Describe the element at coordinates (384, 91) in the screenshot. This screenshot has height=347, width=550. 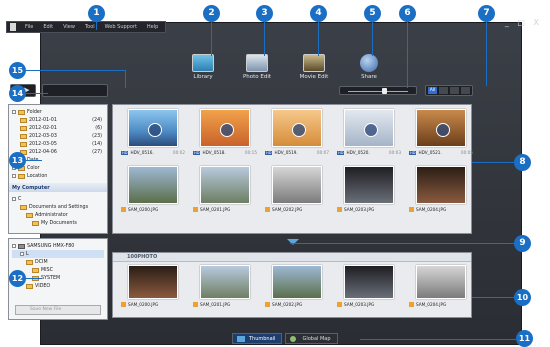
I see `zoom-knob` at that location.